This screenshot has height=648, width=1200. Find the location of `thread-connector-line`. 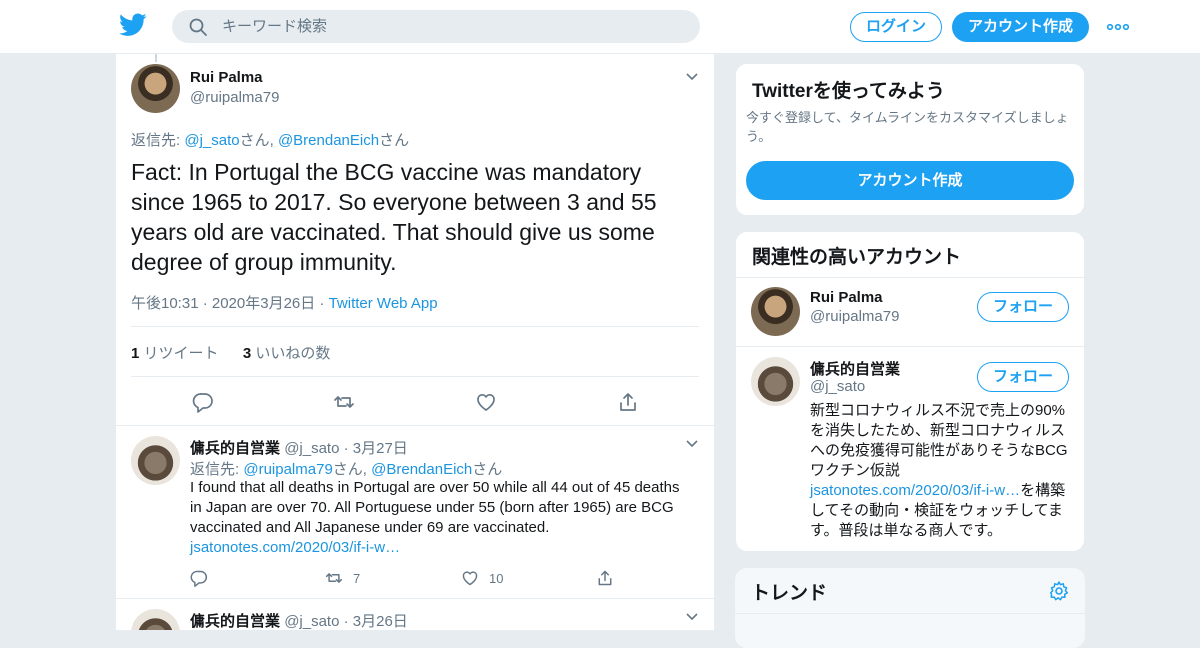

thread-connector-line is located at coordinates (156, 58).